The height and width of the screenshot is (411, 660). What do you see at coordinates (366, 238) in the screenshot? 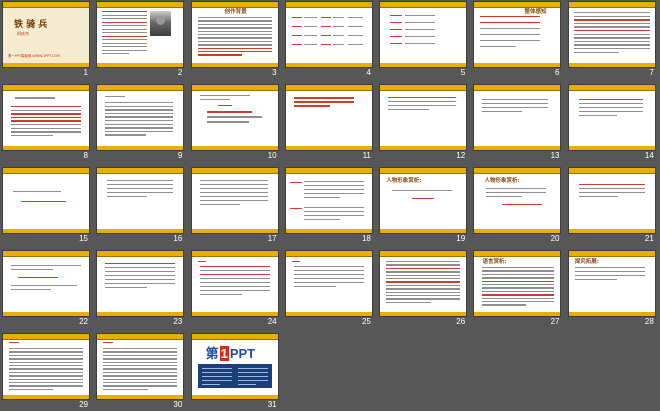
I see `slide-number: 18` at bounding box center [366, 238].